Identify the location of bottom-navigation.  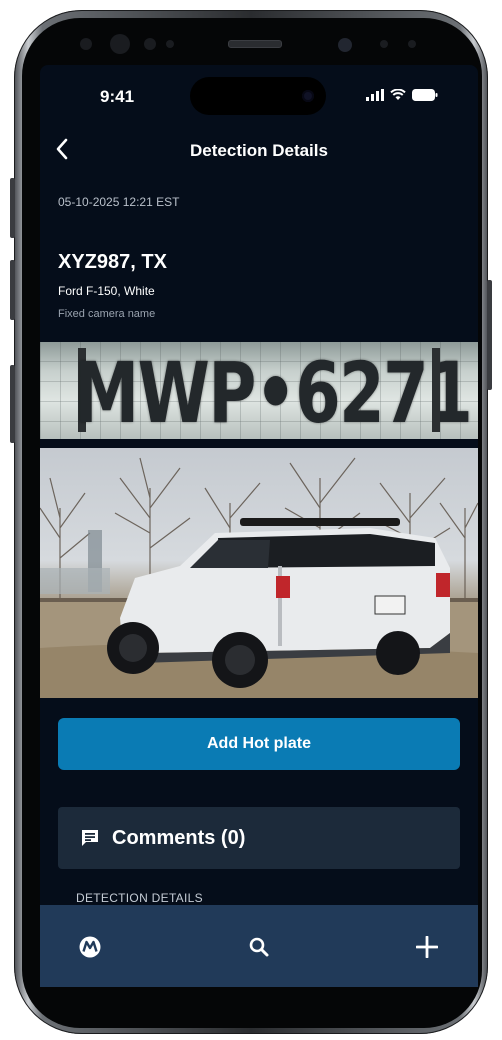
(259, 946).